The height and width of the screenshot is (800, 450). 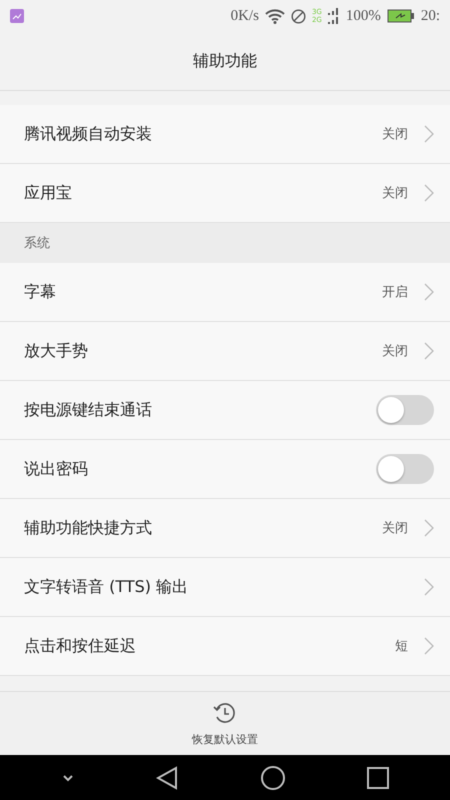 I want to click on setting-label: 点击和按住延迟, so click(x=80, y=646).